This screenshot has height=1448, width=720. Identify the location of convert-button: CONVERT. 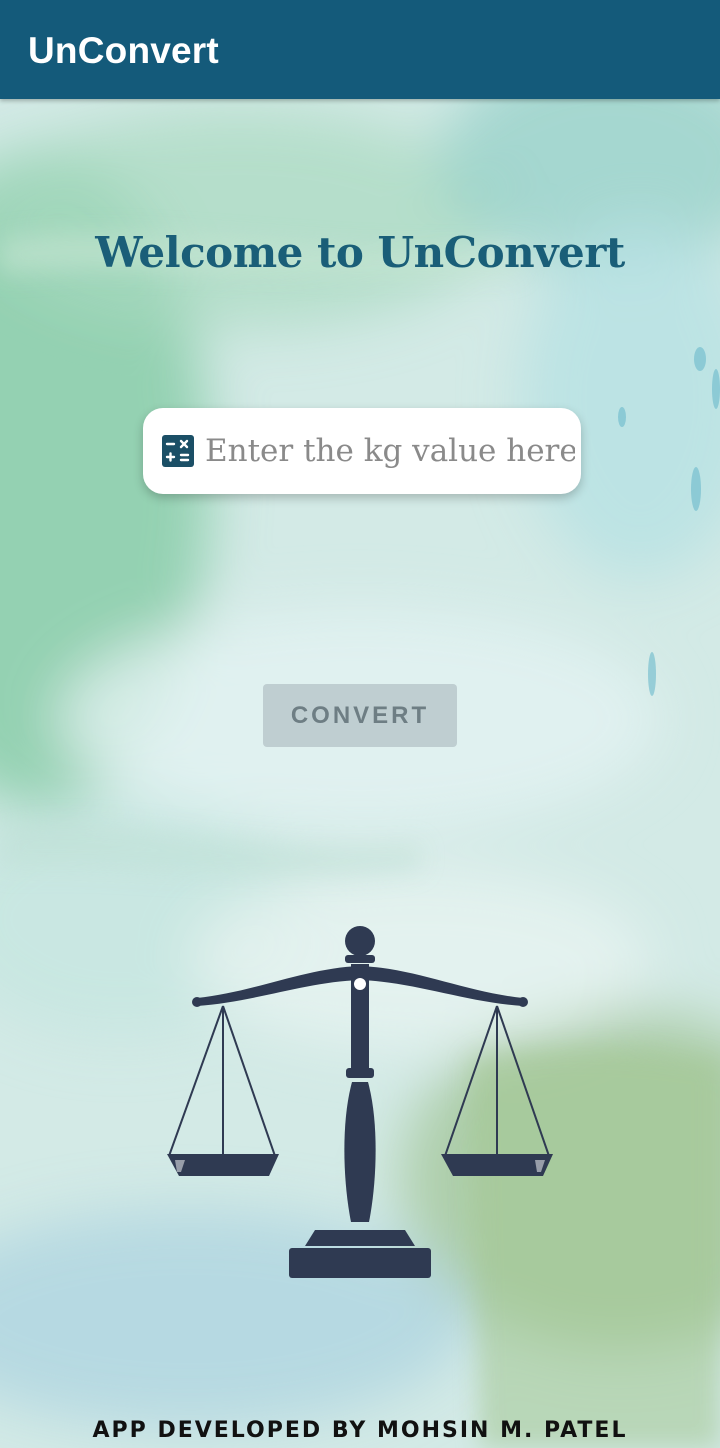
(360, 715).